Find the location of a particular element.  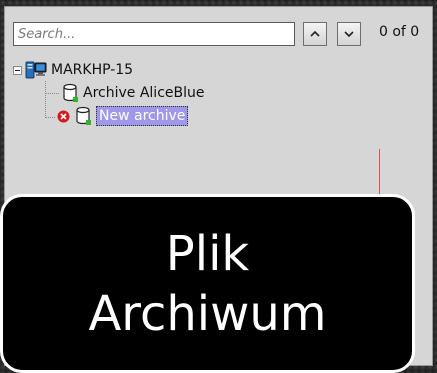

tree-node-archive-selected: New archive is located at coordinates (123, 116).